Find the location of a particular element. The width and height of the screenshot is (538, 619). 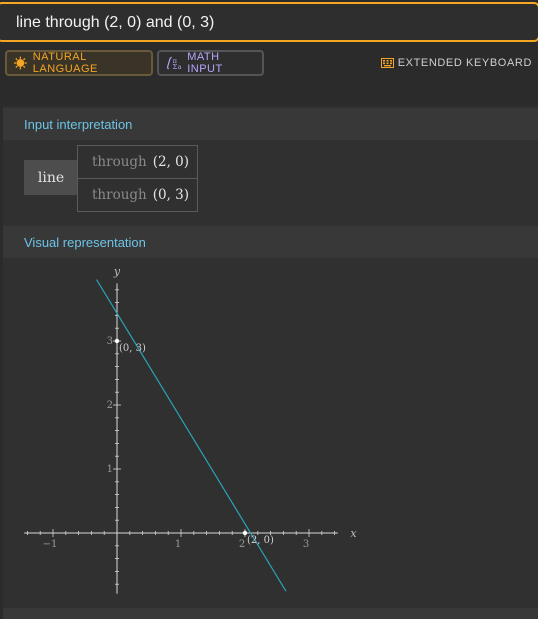

natural-language-button: NATURAL LANGUAGE is located at coordinates (79, 63).